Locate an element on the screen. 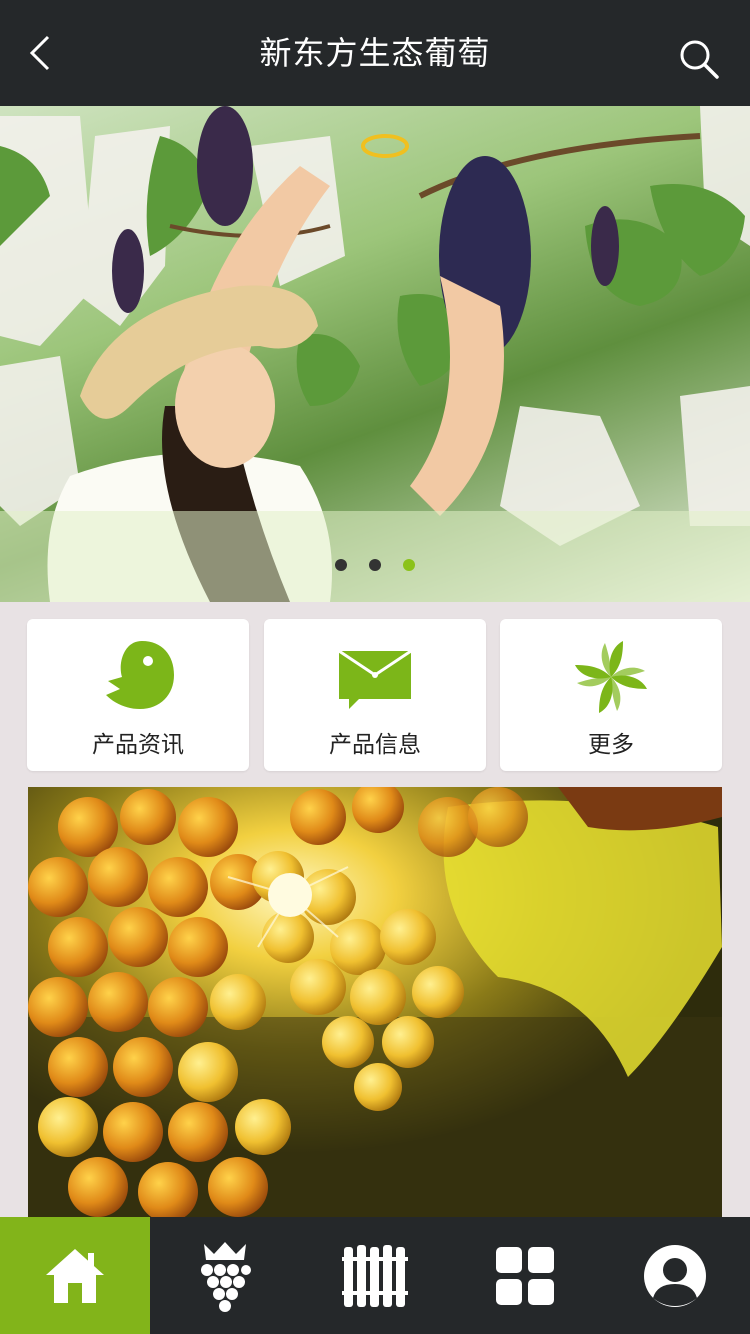  crown-grapes-icon is located at coordinates (226, 1276).